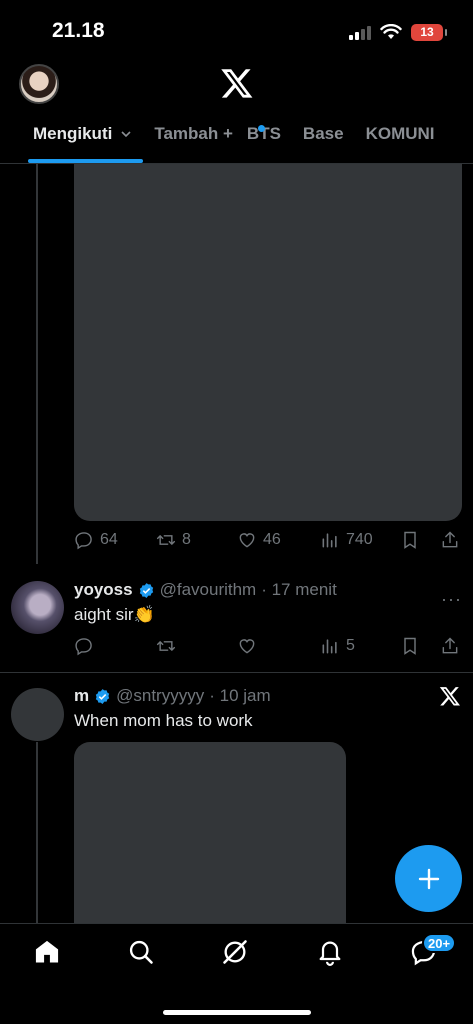 Image resolution: width=473 pixels, height=1024 pixels. I want to click on reply-button, so click(84, 646).